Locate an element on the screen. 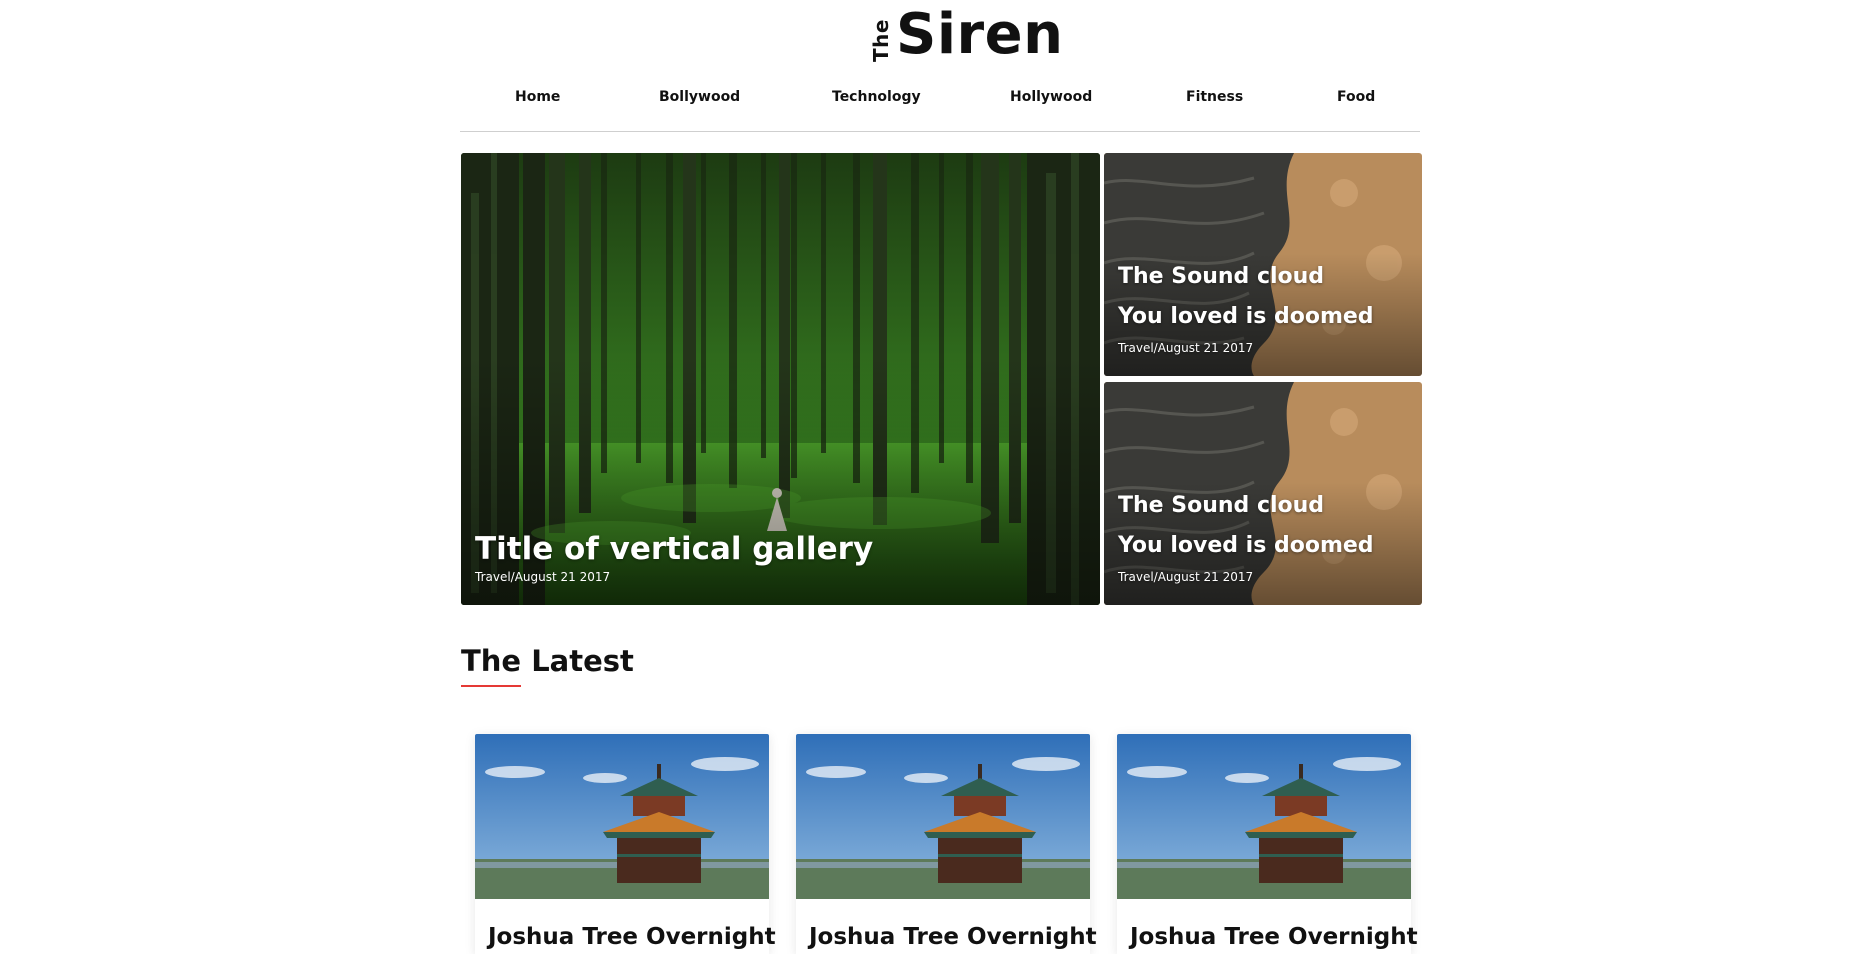 Image resolution: width=1859 pixels, height=954 pixels. logo-prefix: The is located at coordinates (881, 40).